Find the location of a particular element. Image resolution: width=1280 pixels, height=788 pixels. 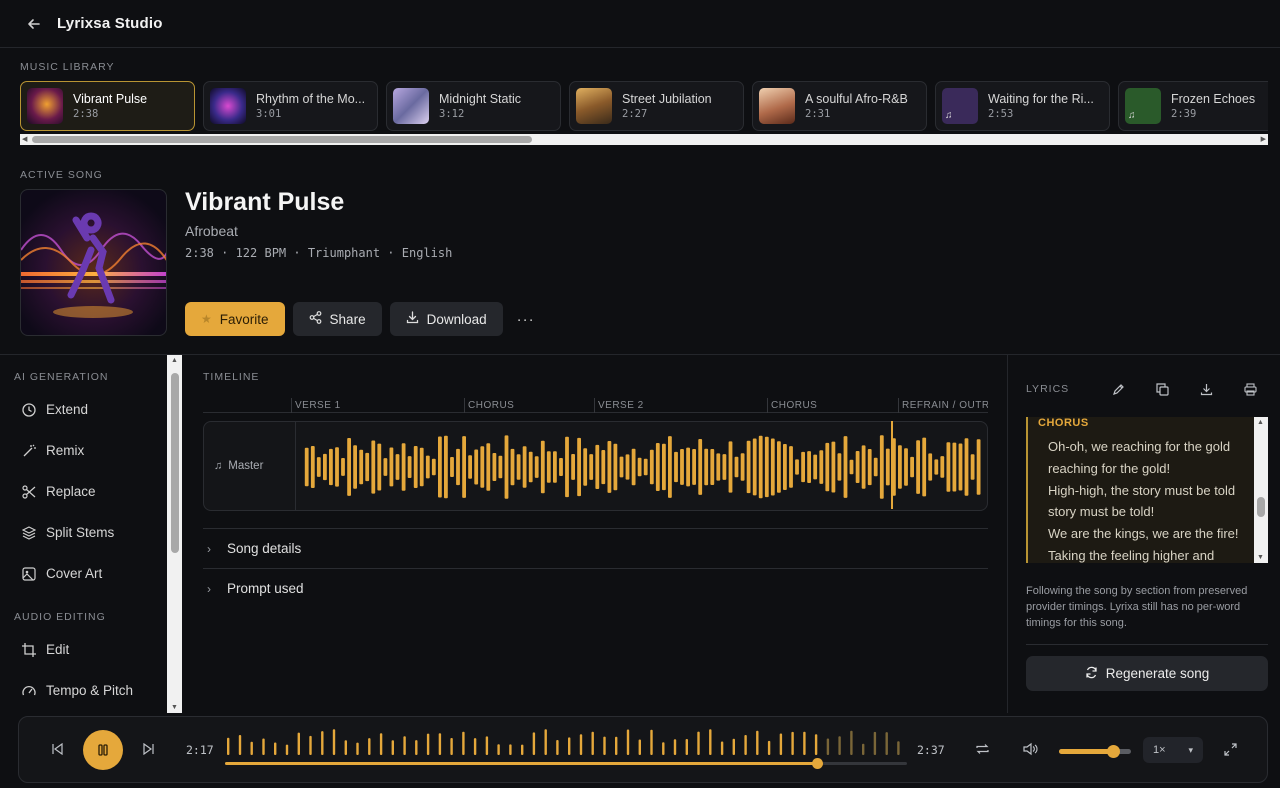

library-card: Street Jubilation 2:27 is located at coordinates (656, 106).